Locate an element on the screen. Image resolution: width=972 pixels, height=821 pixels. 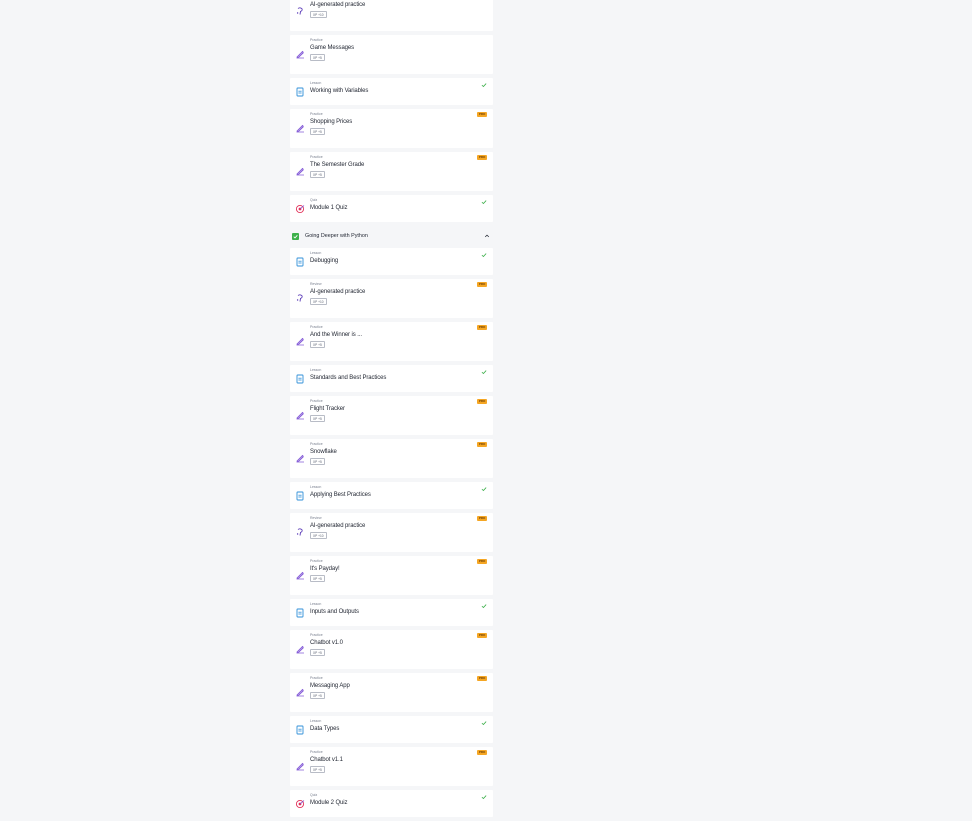
lesson-item-card: Lesson Inputs and Outputs is located at coordinates (391, 612).